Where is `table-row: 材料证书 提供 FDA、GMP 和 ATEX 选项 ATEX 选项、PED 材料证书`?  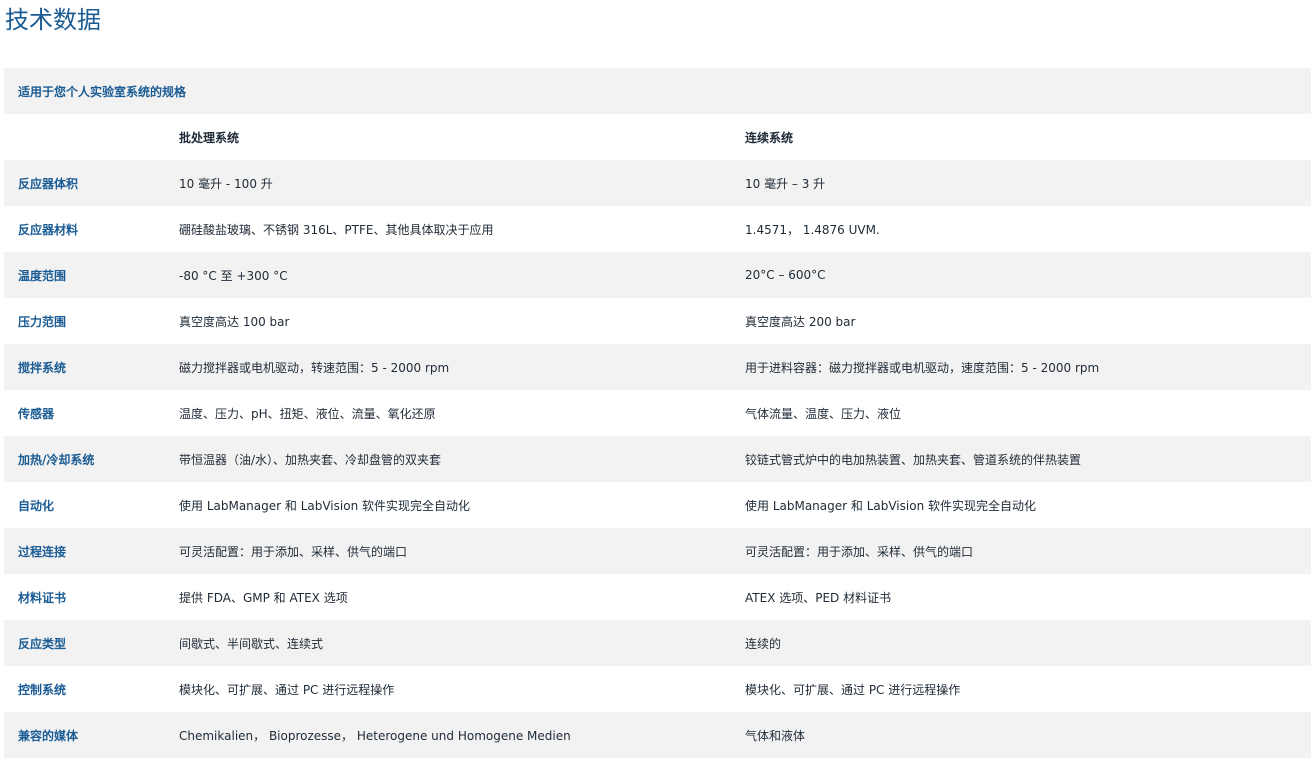
table-row: 材料证书 提供 FDA、GMP 和 ATEX 选项 ATEX 选项、PED 材料证书 is located at coordinates (657, 597).